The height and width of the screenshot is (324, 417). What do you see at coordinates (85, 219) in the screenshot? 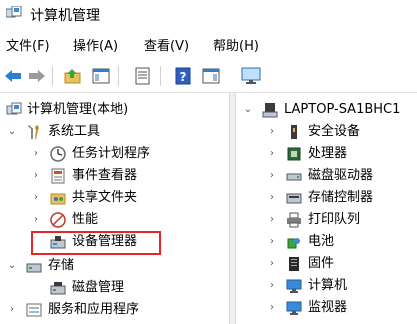
I see `tree-item-label: 性能` at bounding box center [85, 219].